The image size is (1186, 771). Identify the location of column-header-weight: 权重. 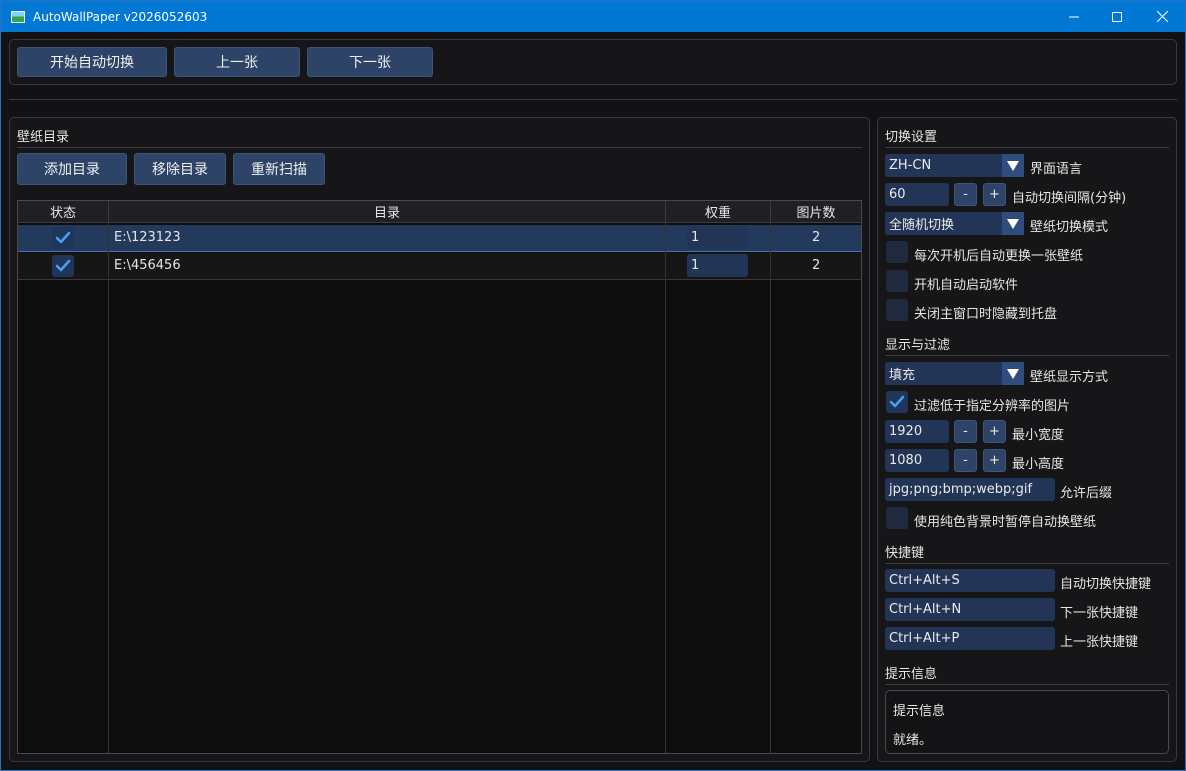
(718, 212).